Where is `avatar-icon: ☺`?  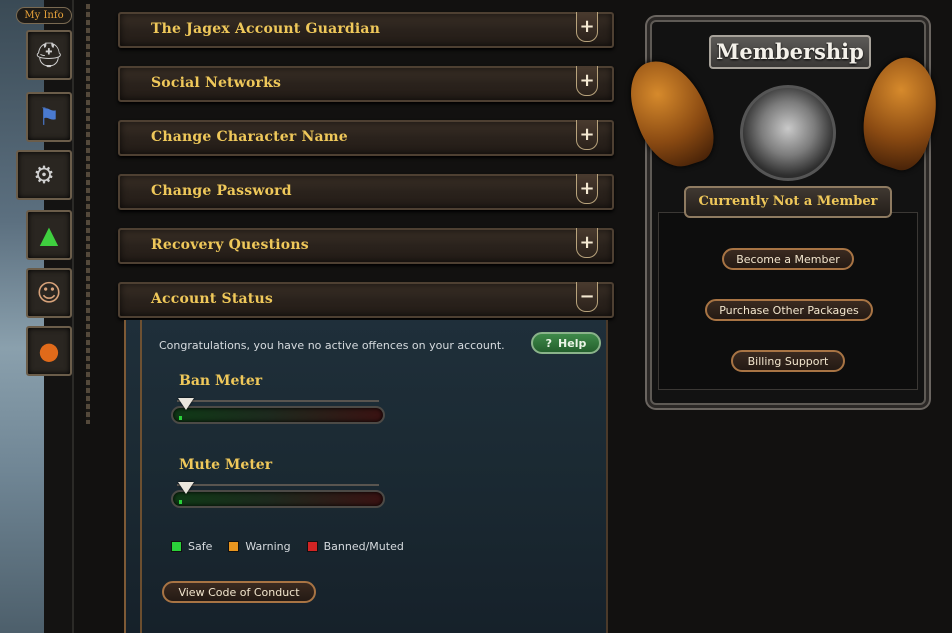
avatar-icon: ☺ is located at coordinates (49, 293).